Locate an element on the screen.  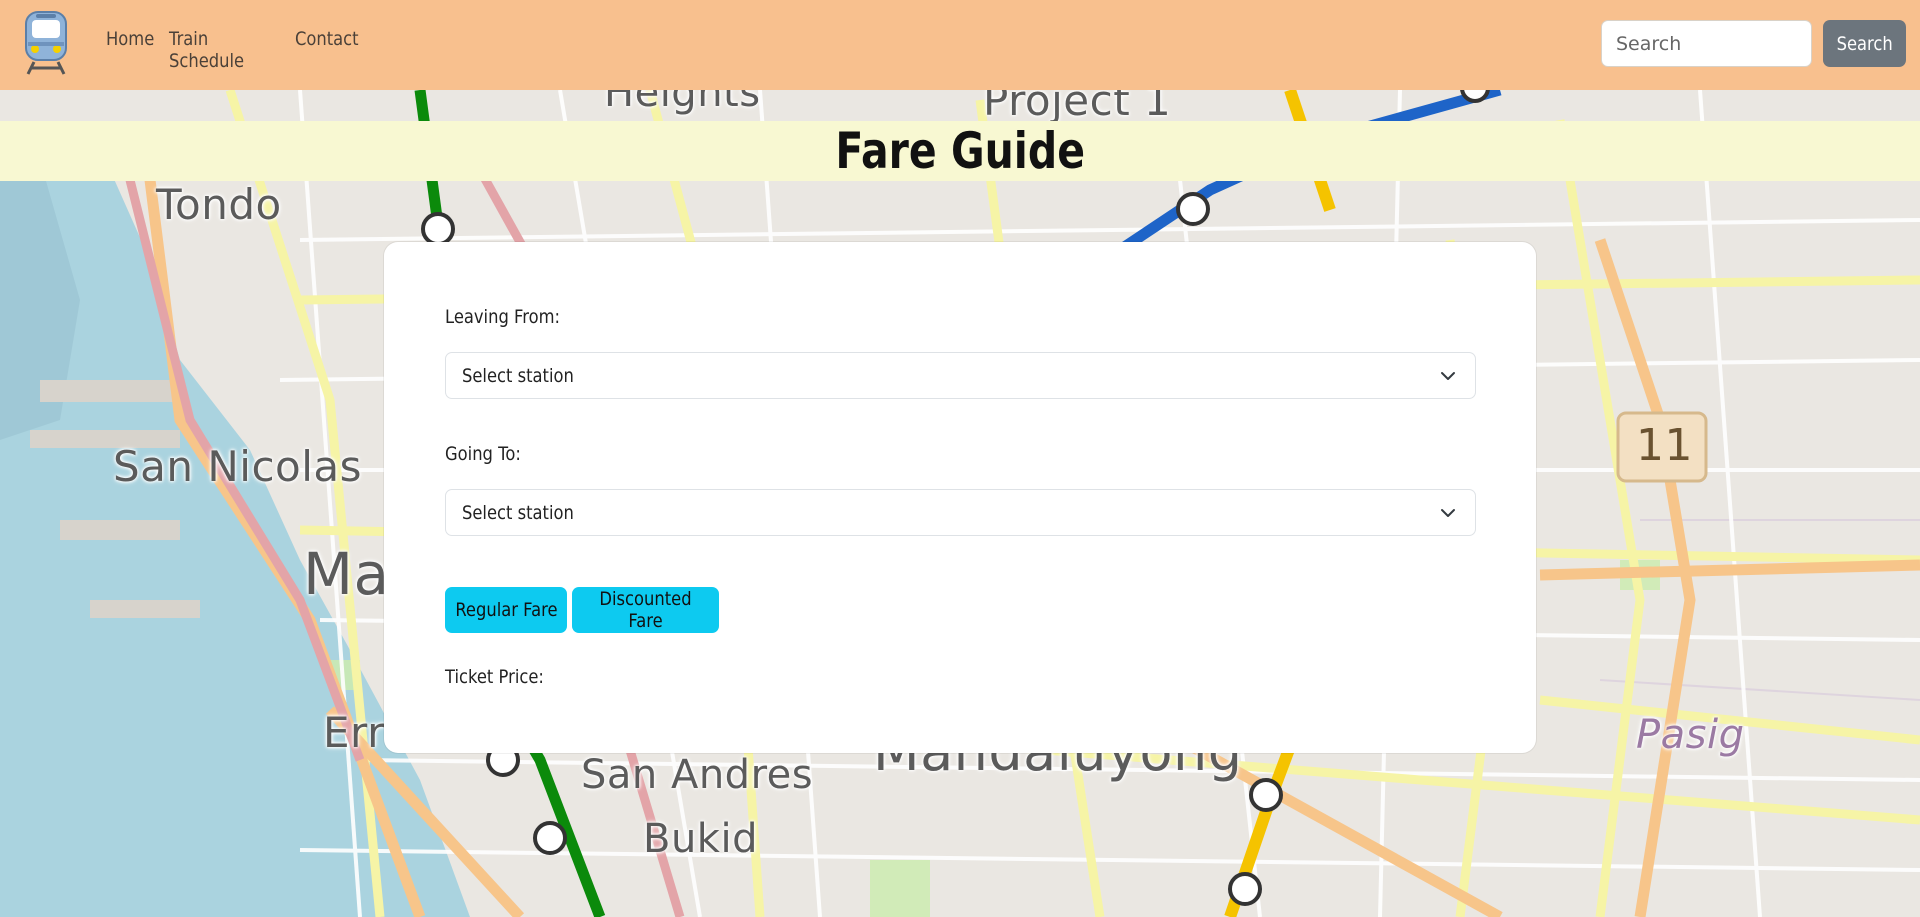
discounted-fare-button: Discounted Fare is located at coordinates (645, 610).